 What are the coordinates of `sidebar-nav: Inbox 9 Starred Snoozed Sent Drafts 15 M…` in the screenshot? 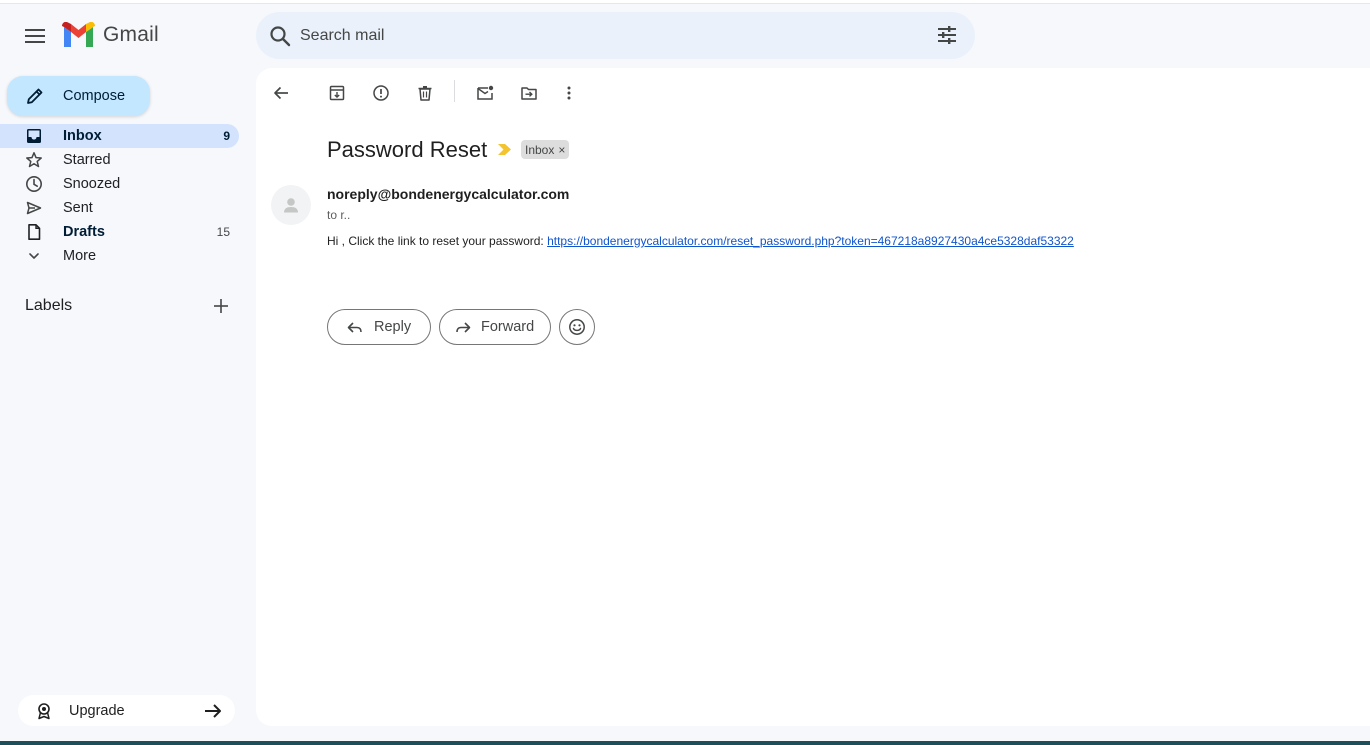 It's located at (120, 196).